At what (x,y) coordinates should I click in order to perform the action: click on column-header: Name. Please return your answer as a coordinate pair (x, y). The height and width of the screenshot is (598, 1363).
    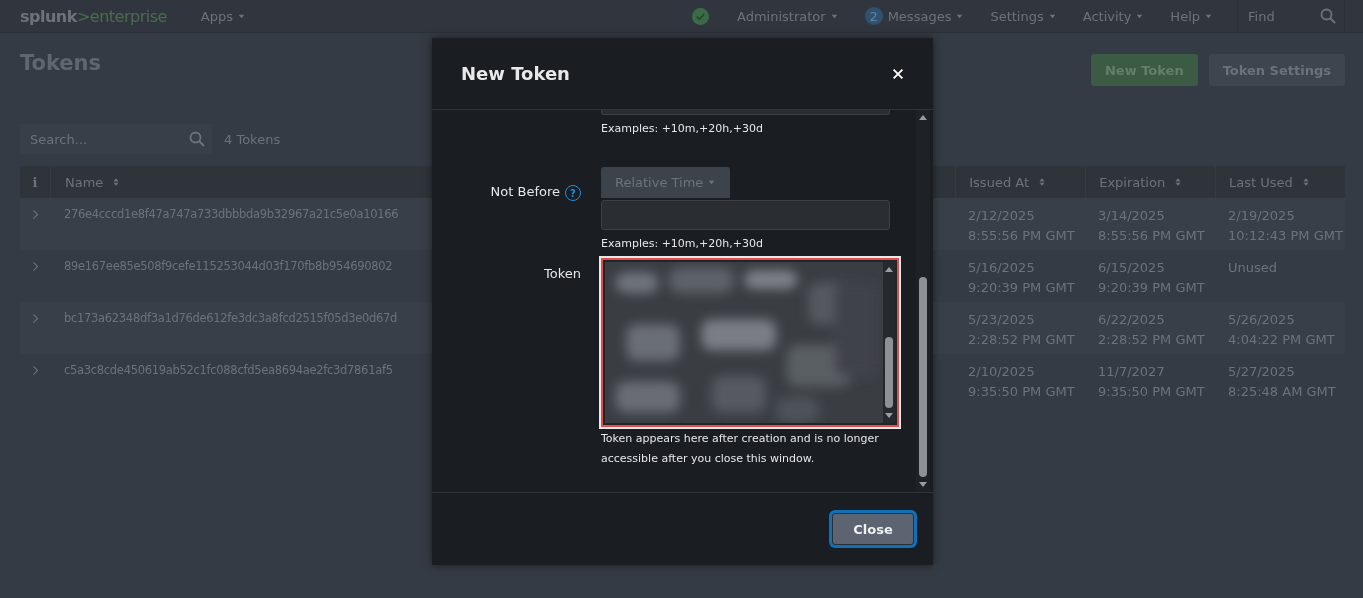
    Looking at the image, I should click on (84, 182).